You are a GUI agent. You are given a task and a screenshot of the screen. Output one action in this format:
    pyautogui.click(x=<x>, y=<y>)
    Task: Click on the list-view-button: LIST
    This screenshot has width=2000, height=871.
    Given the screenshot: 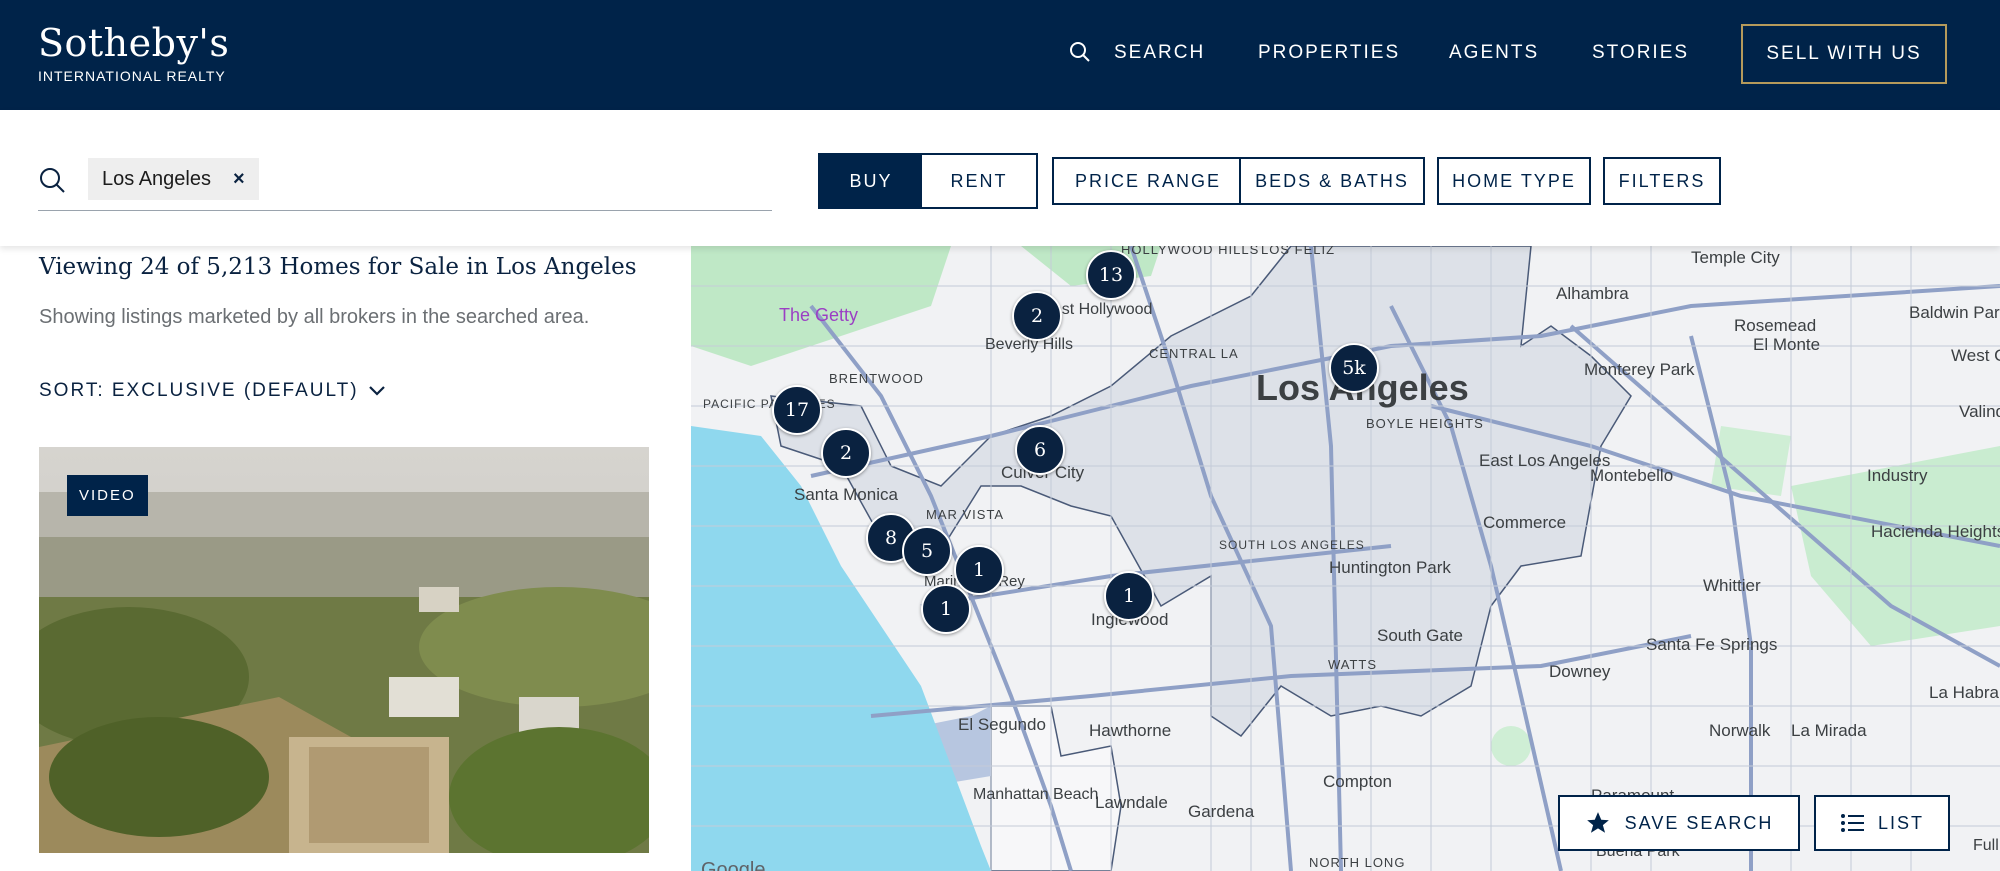 What is the action you would take?
    pyautogui.click(x=1882, y=823)
    